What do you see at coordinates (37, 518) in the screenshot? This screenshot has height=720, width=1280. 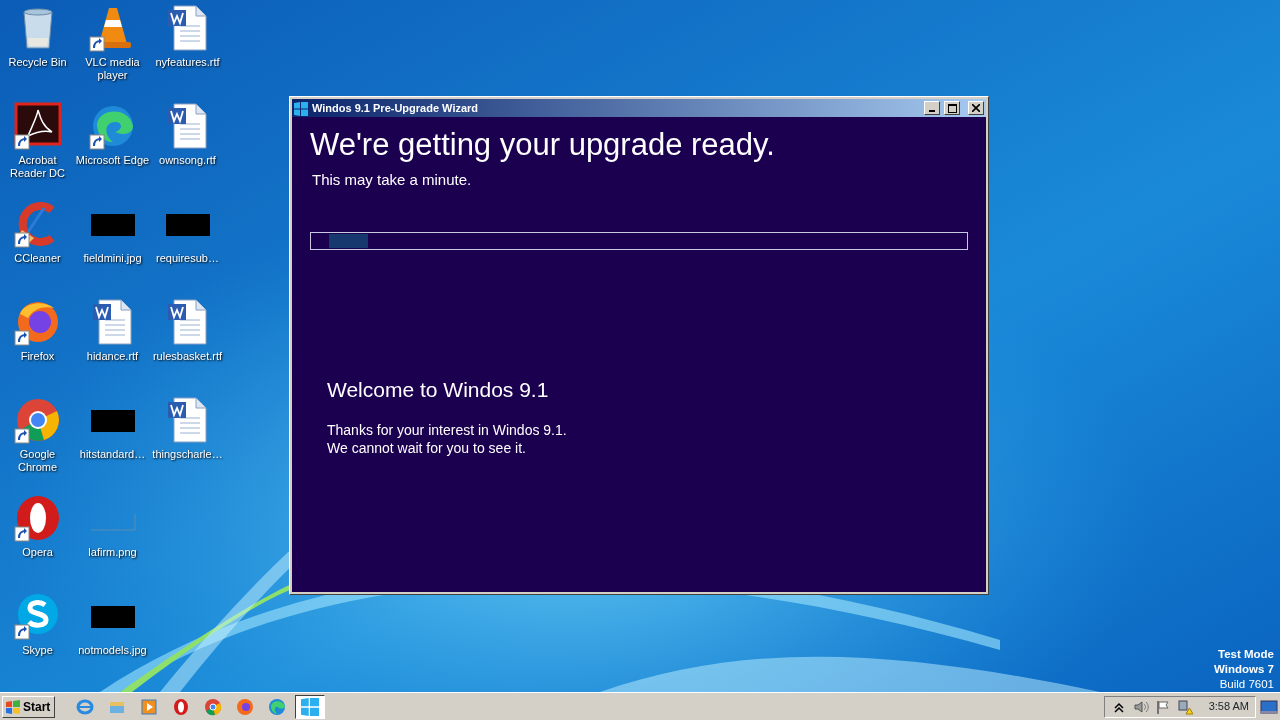 I see `opera-shortcut-icon` at bounding box center [37, 518].